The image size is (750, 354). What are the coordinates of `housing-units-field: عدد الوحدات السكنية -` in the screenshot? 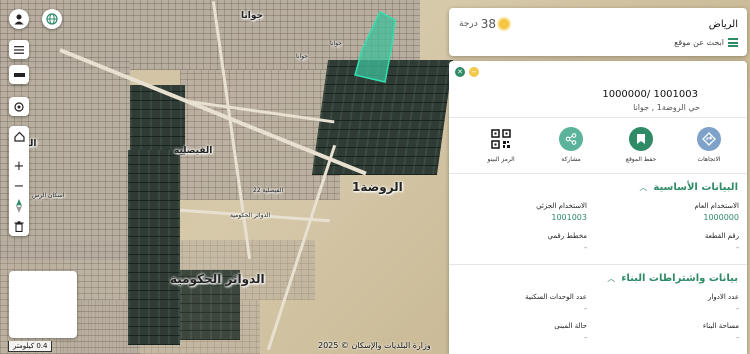 It's located at (522, 303).